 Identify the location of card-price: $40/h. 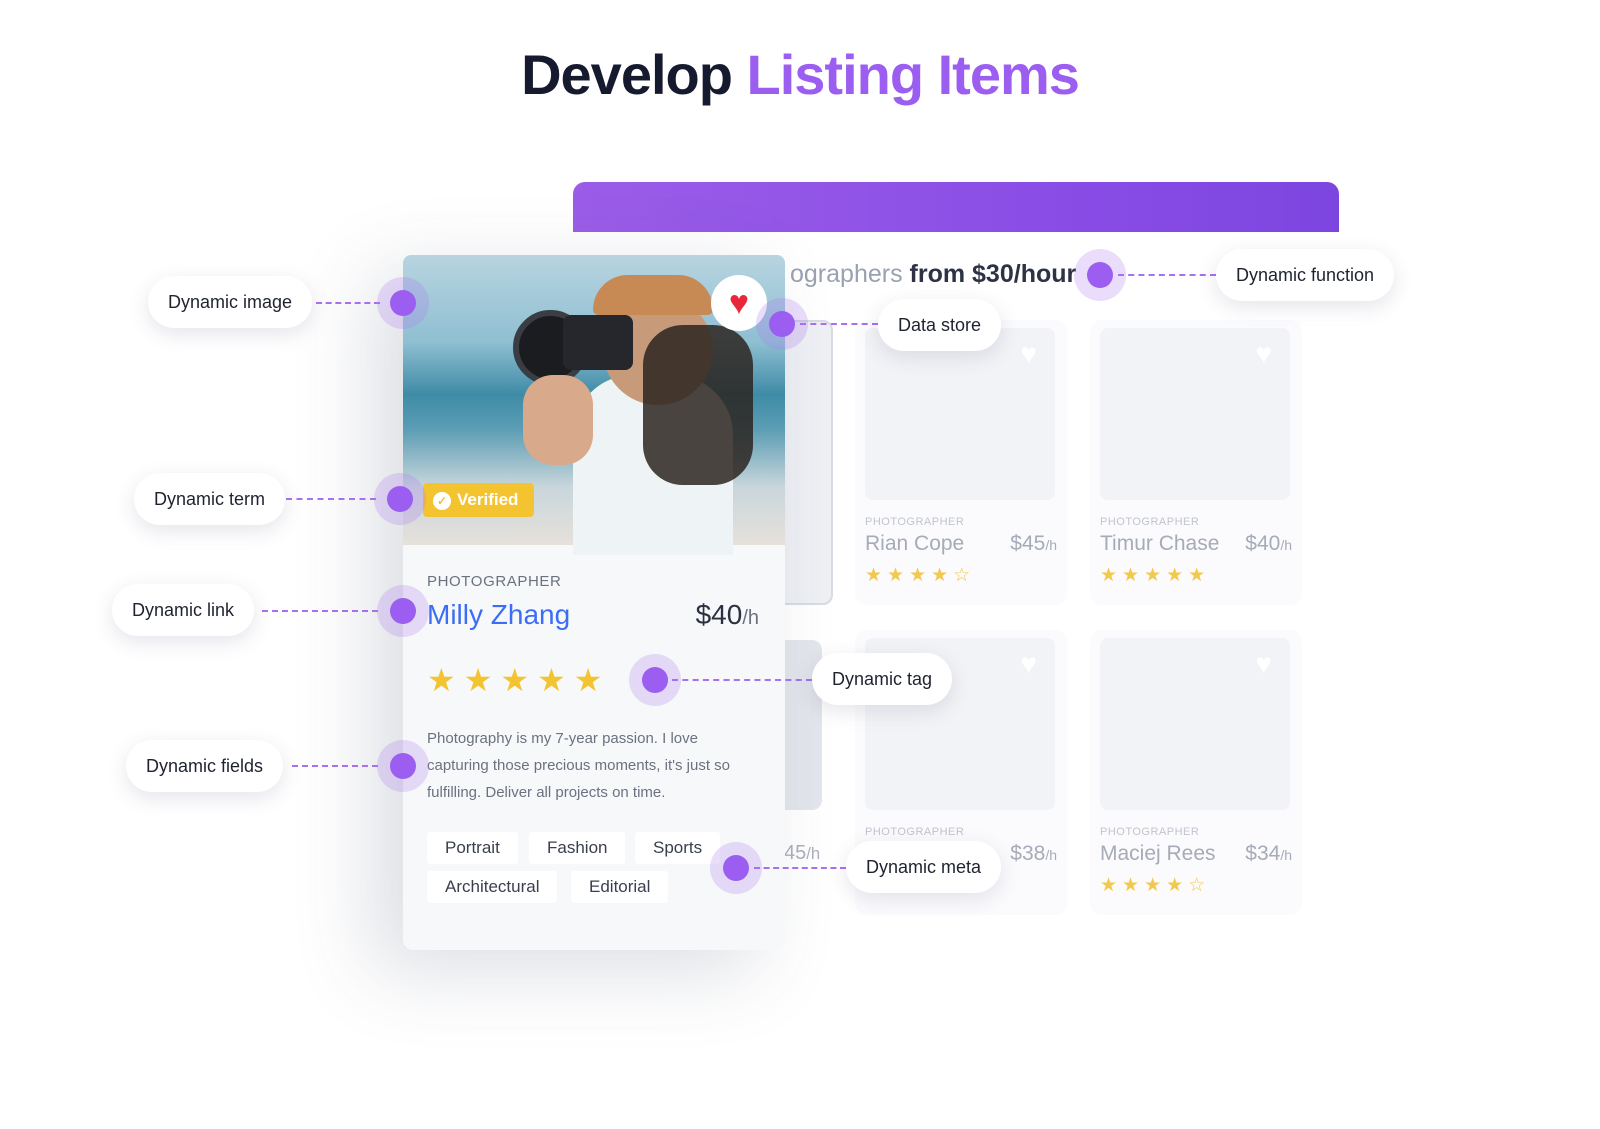
(1268, 543).